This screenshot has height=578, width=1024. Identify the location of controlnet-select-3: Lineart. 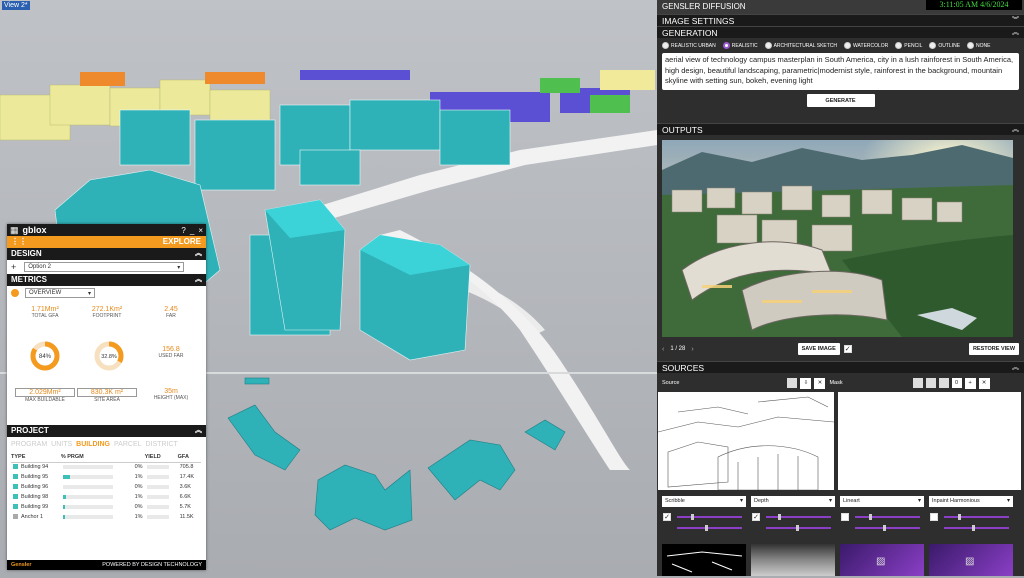
(882, 501).